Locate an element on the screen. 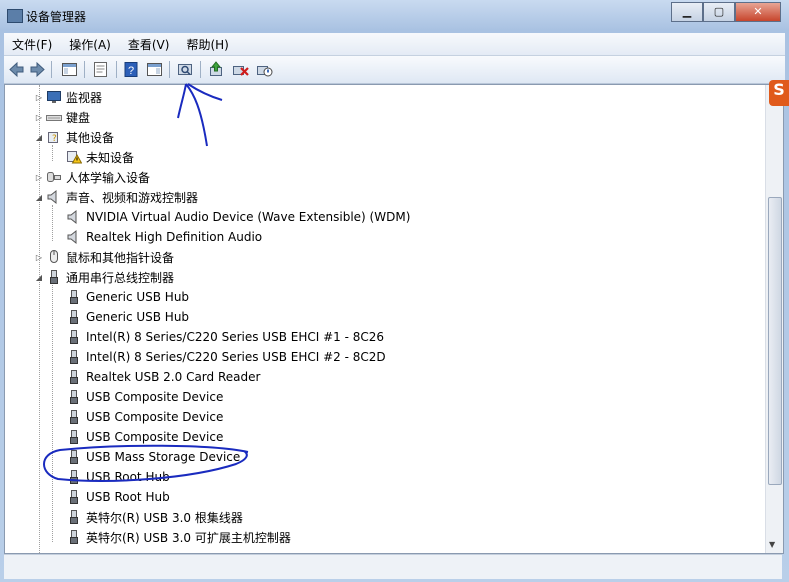  unknown-device-warning-icon is located at coordinates (74, 157).